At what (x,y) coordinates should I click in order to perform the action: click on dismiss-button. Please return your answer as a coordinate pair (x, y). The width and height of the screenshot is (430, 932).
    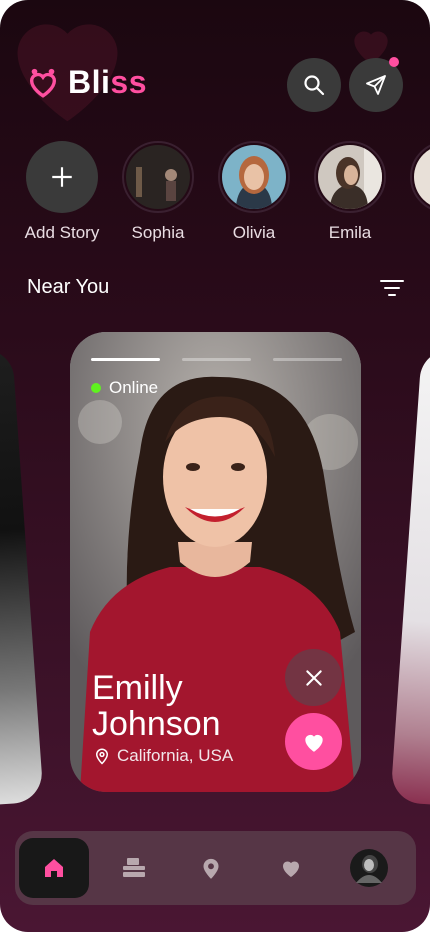
    Looking at the image, I should click on (313, 677).